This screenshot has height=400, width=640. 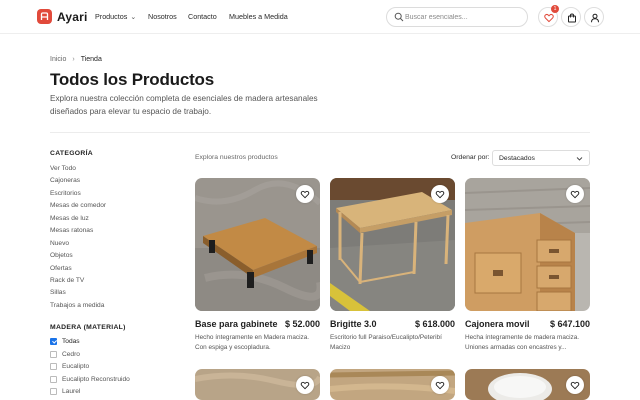 I want to click on breadcrumb-home: Inicio, so click(x=58, y=59).